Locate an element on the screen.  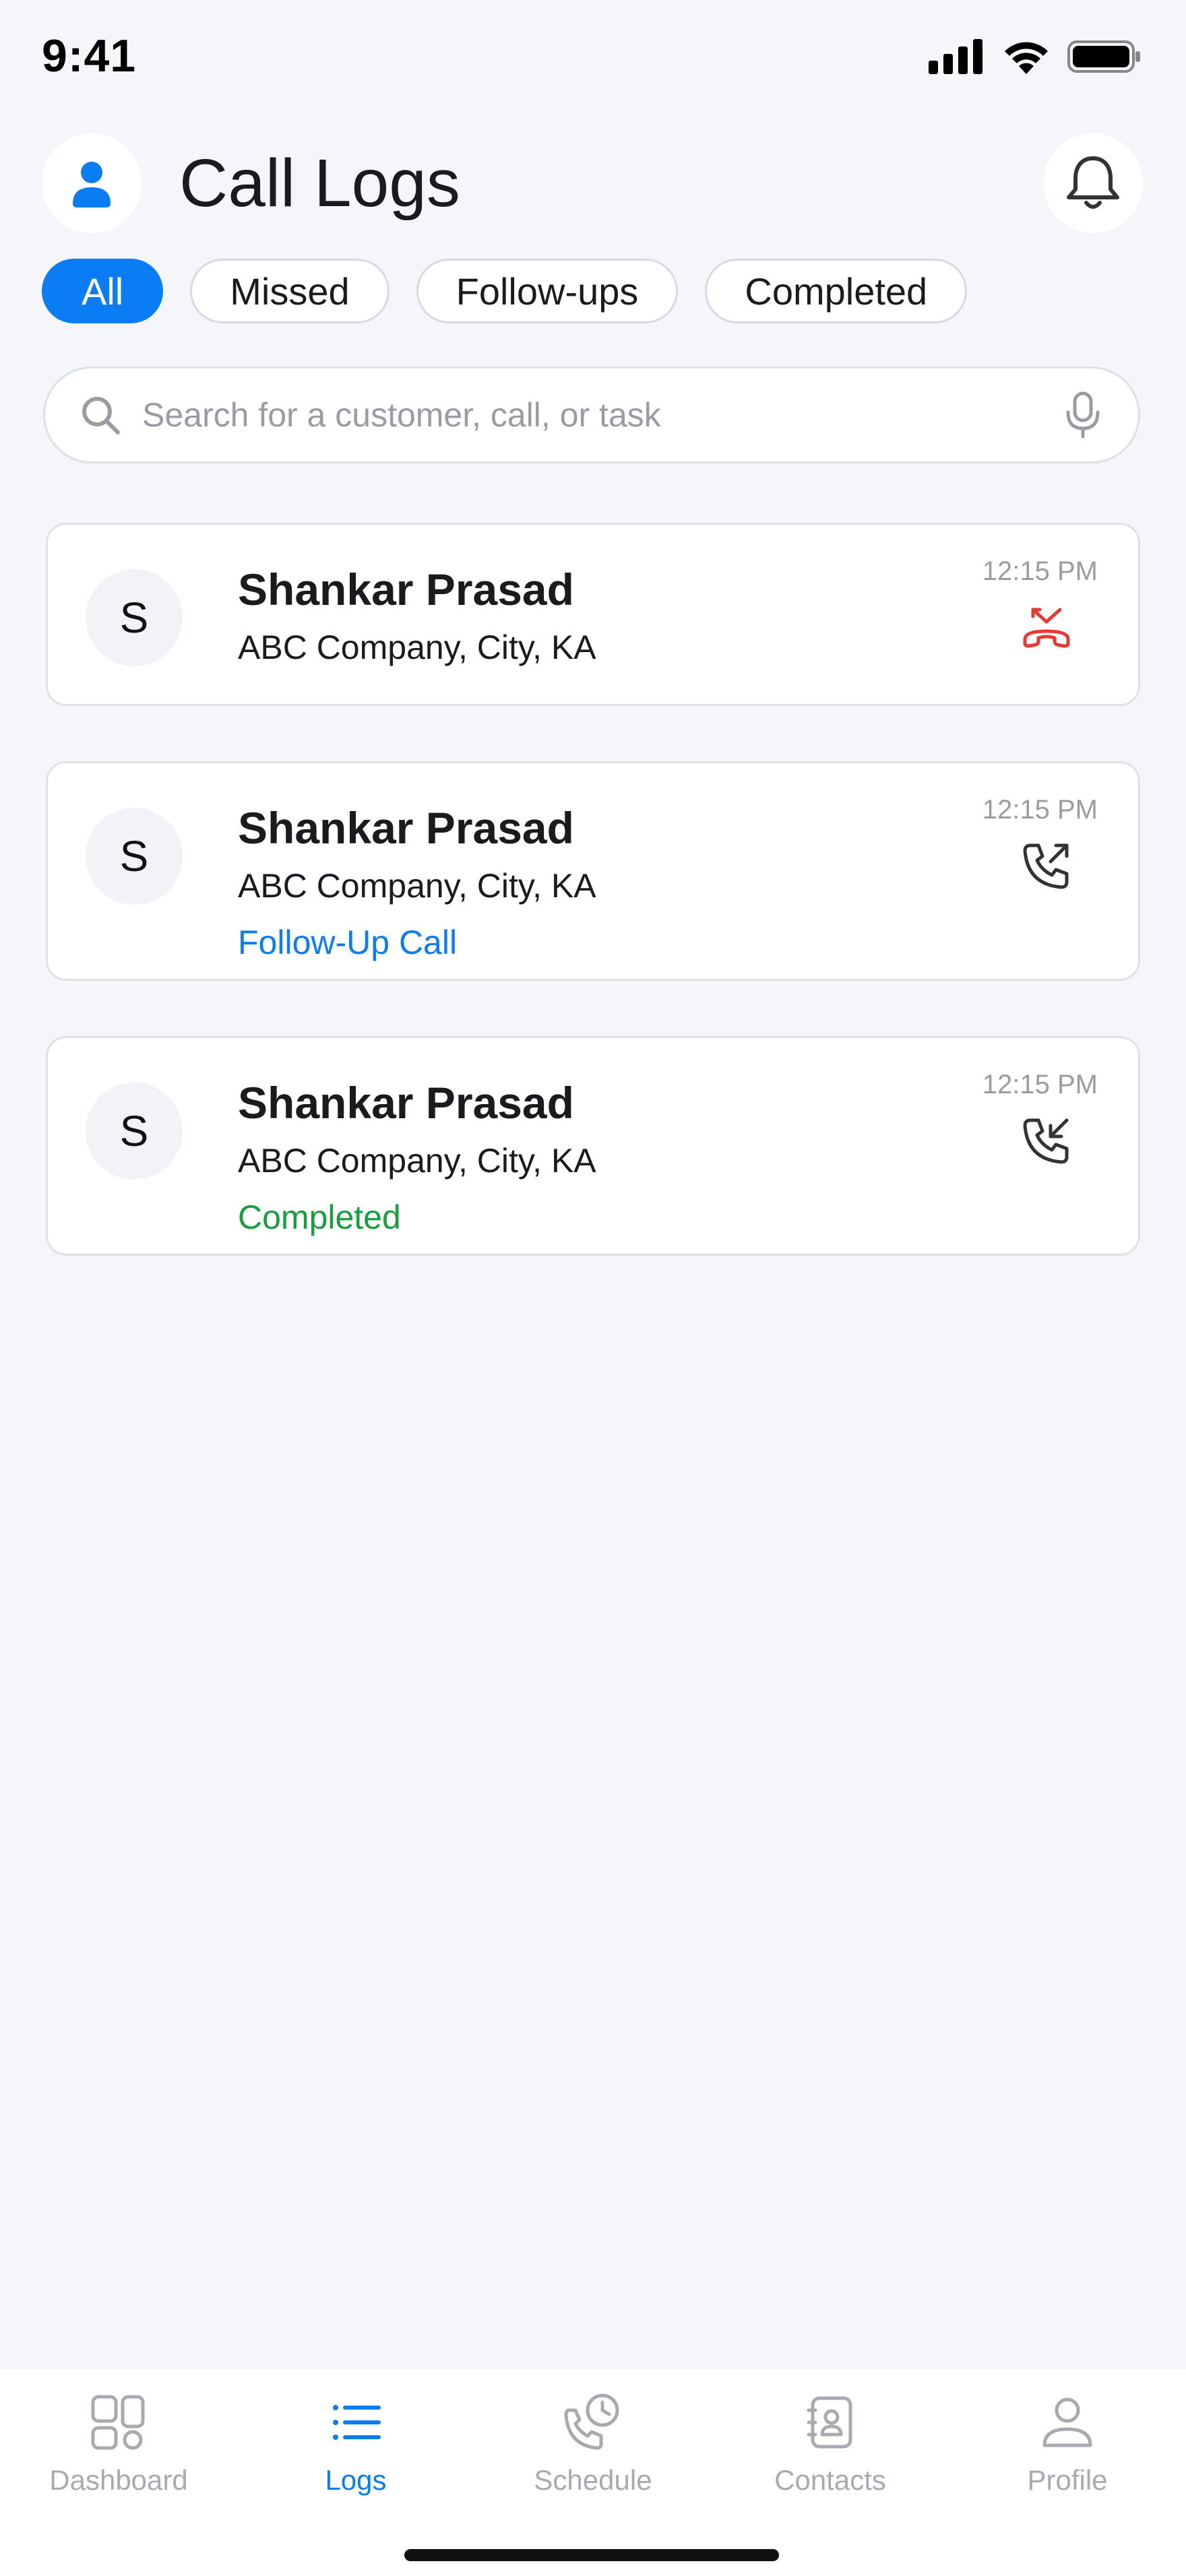
bell-icon is located at coordinates (1093, 182).